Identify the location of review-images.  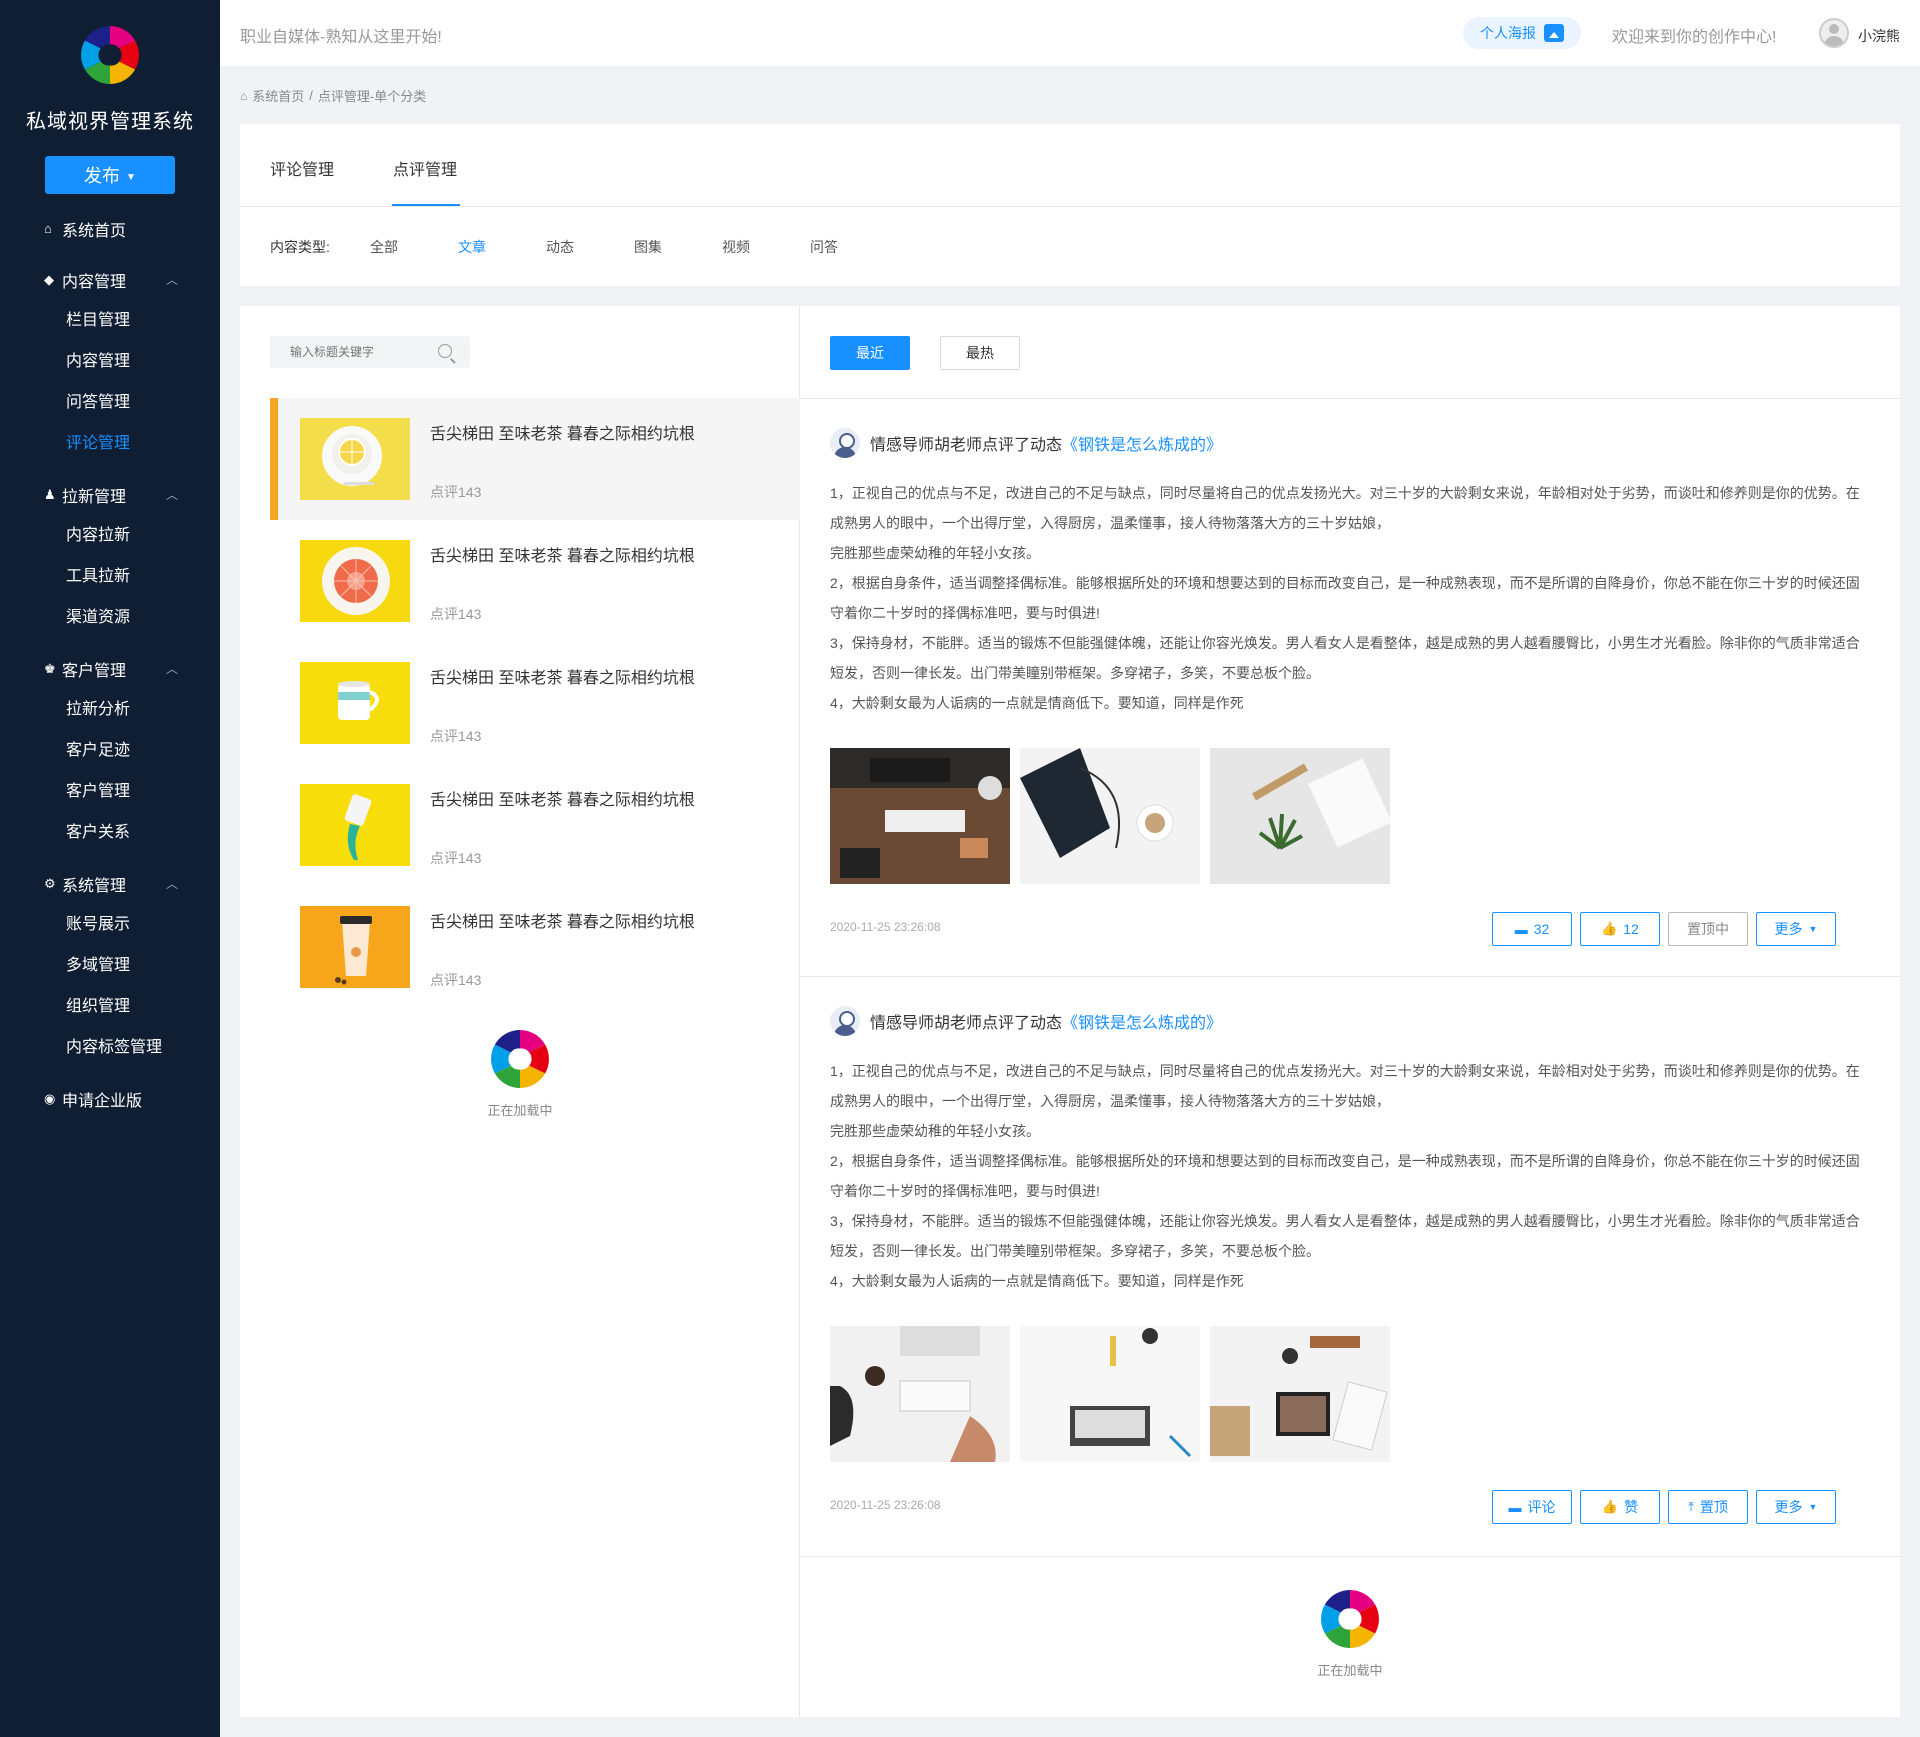
(1350, 816).